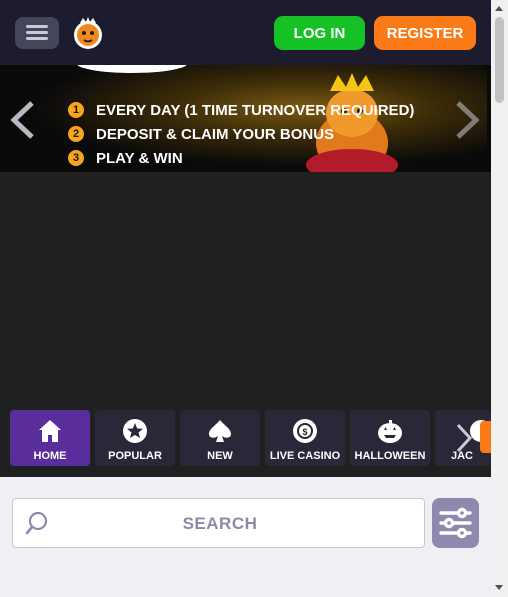 This screenshot has width=508, height=597. What do you see at coordinates (455, 523) in the screenshot?
I see `filter-sliders-icon` at bounding box center [455, 523].